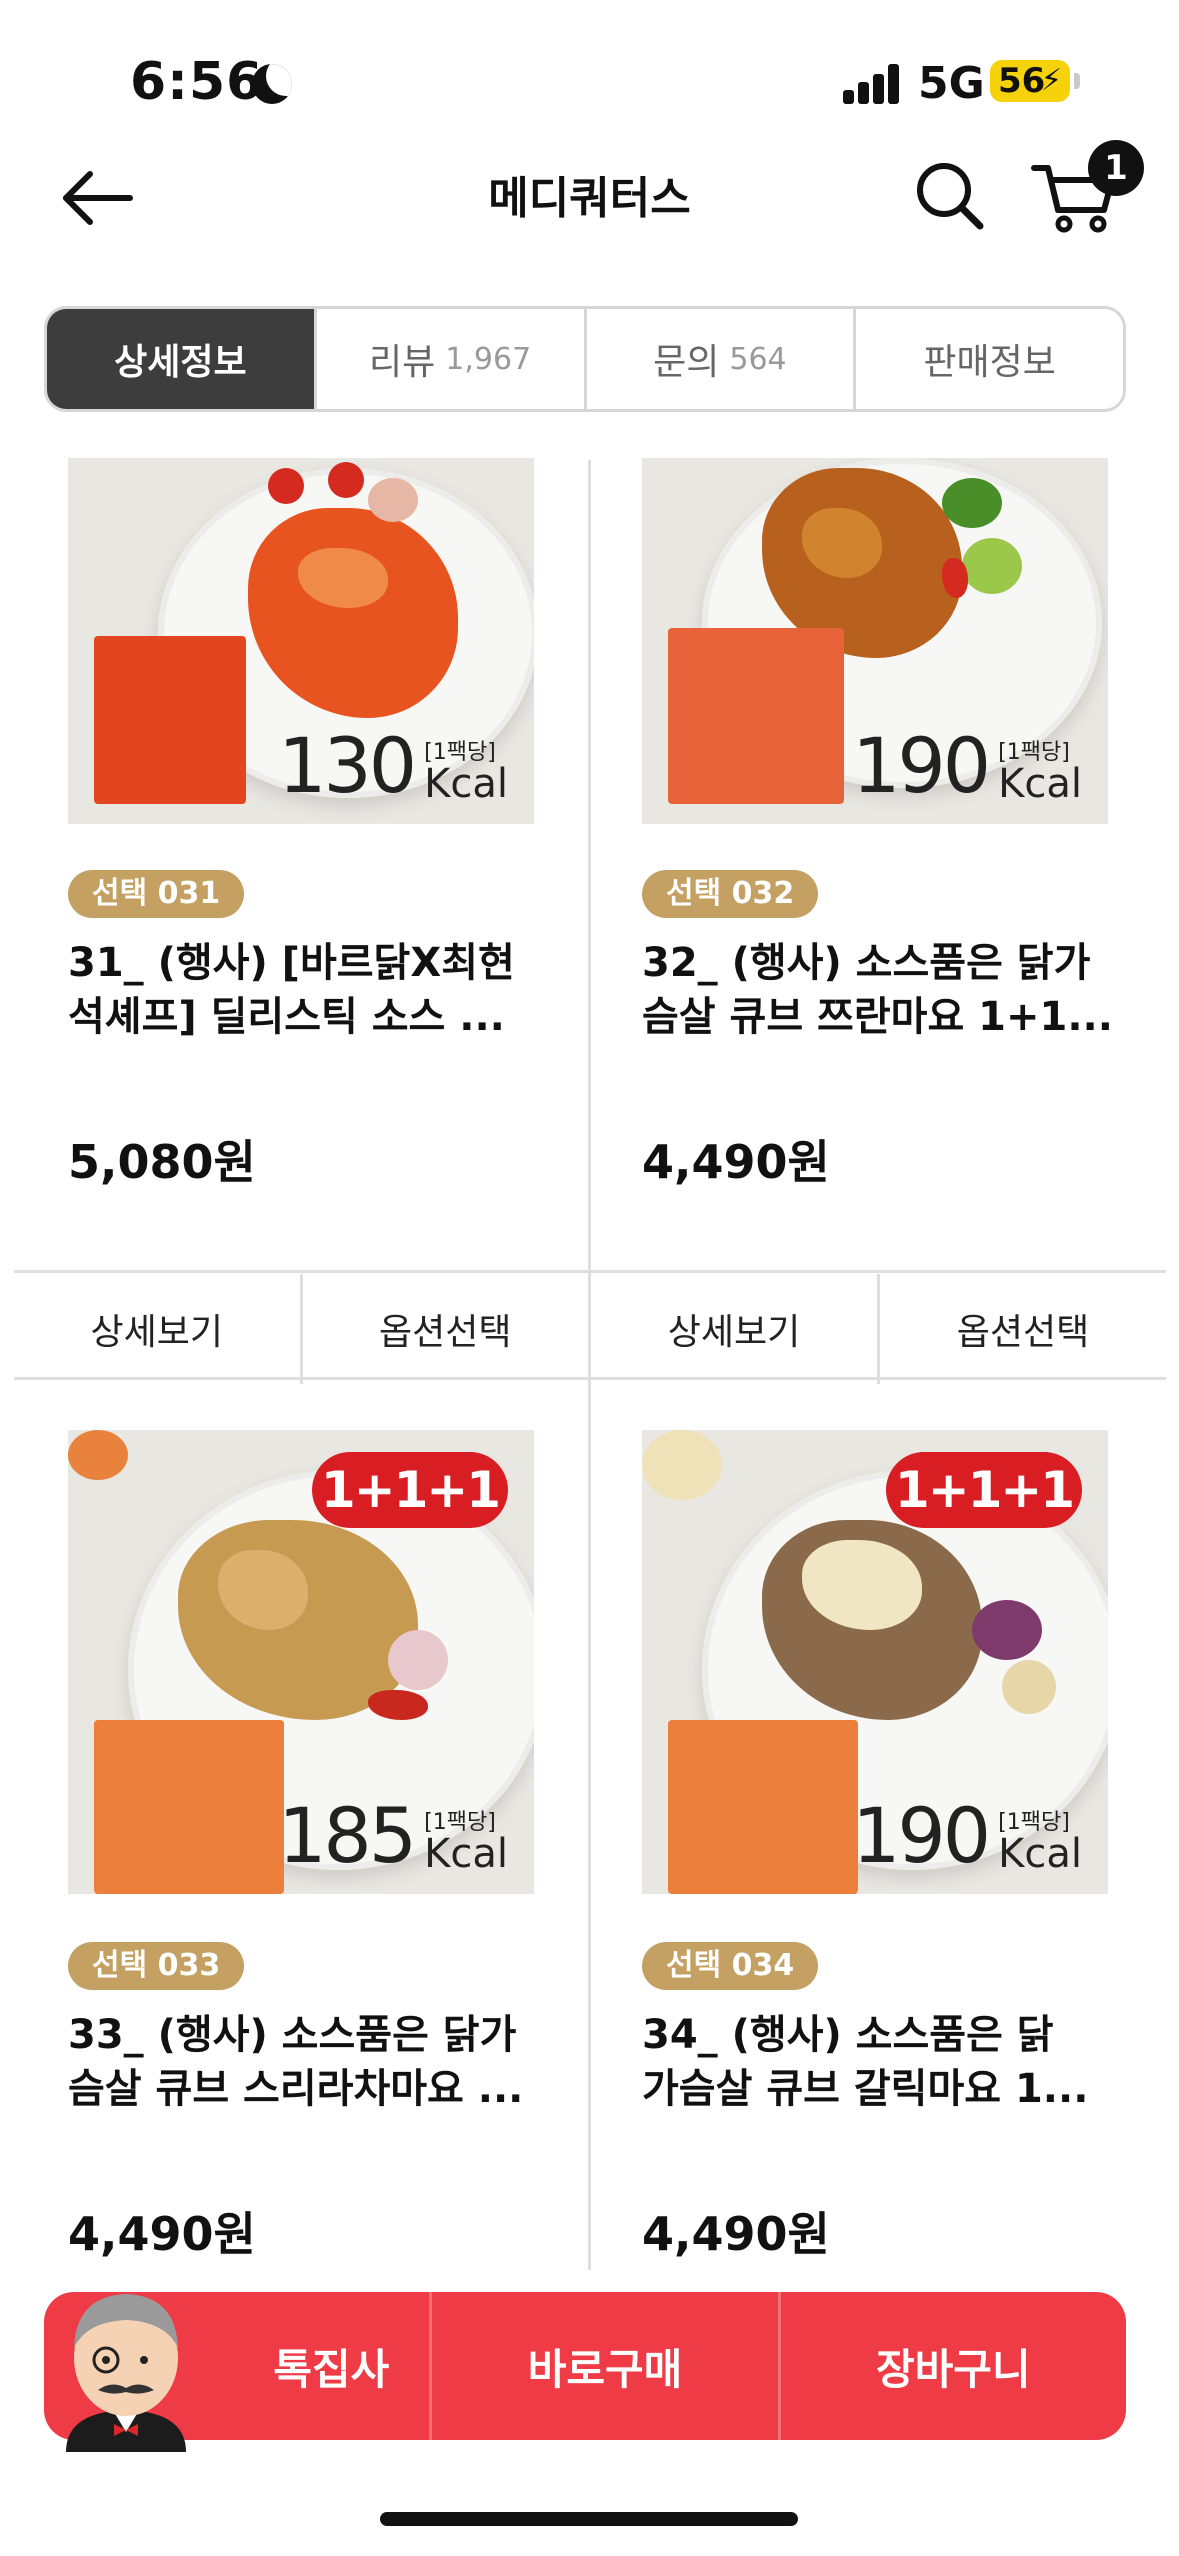  Describe the element at coordinates (197, 82) in the screenshot. I see `status-time: 6:56` at that location.